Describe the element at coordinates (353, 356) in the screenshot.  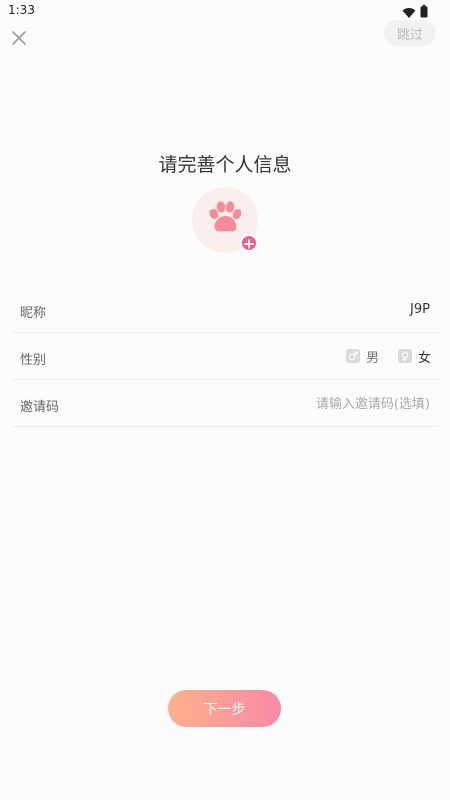
I see `male-icon` at that location.